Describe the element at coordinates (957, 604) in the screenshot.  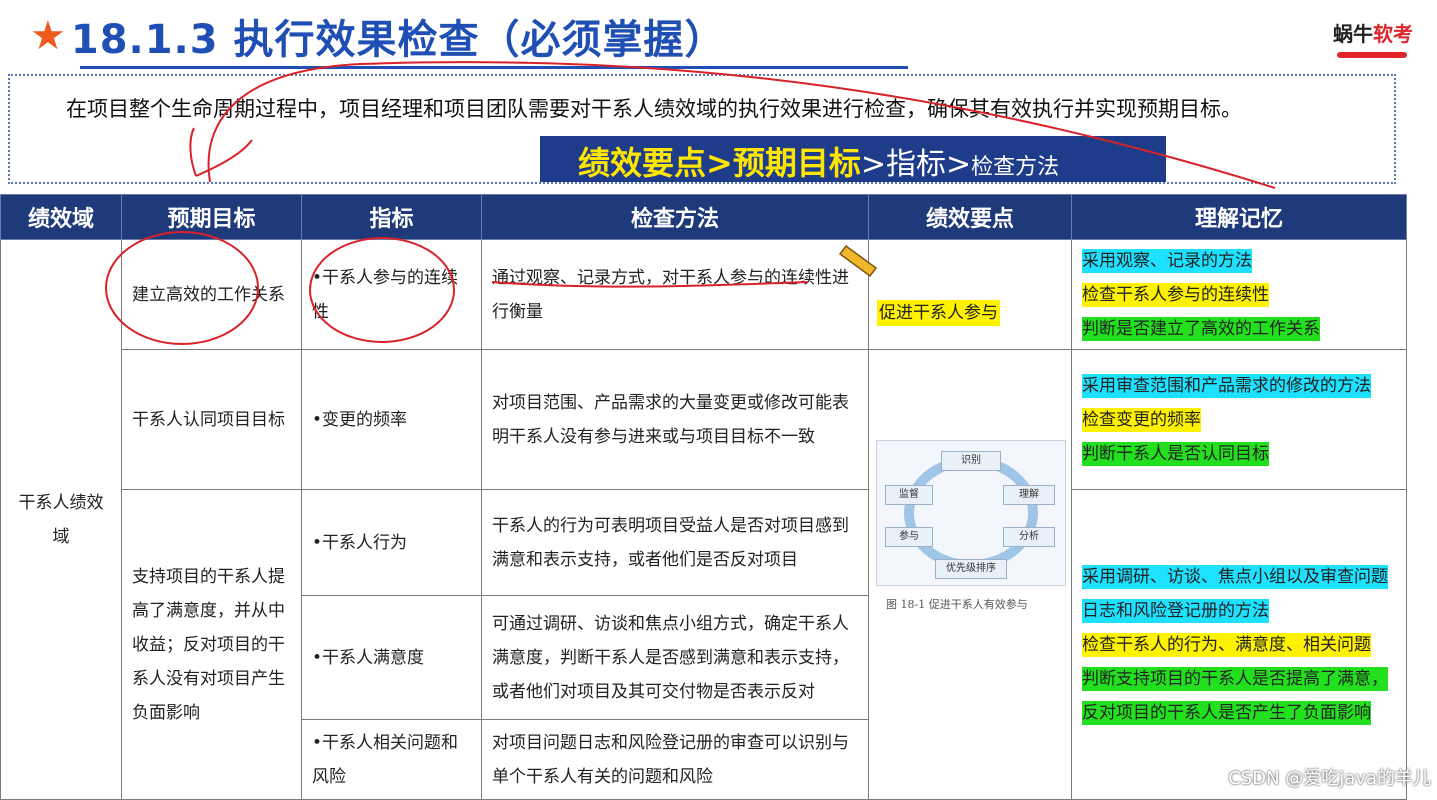
I see `figure-caption: 图 18-1 促进干系人有效参与` at that location.